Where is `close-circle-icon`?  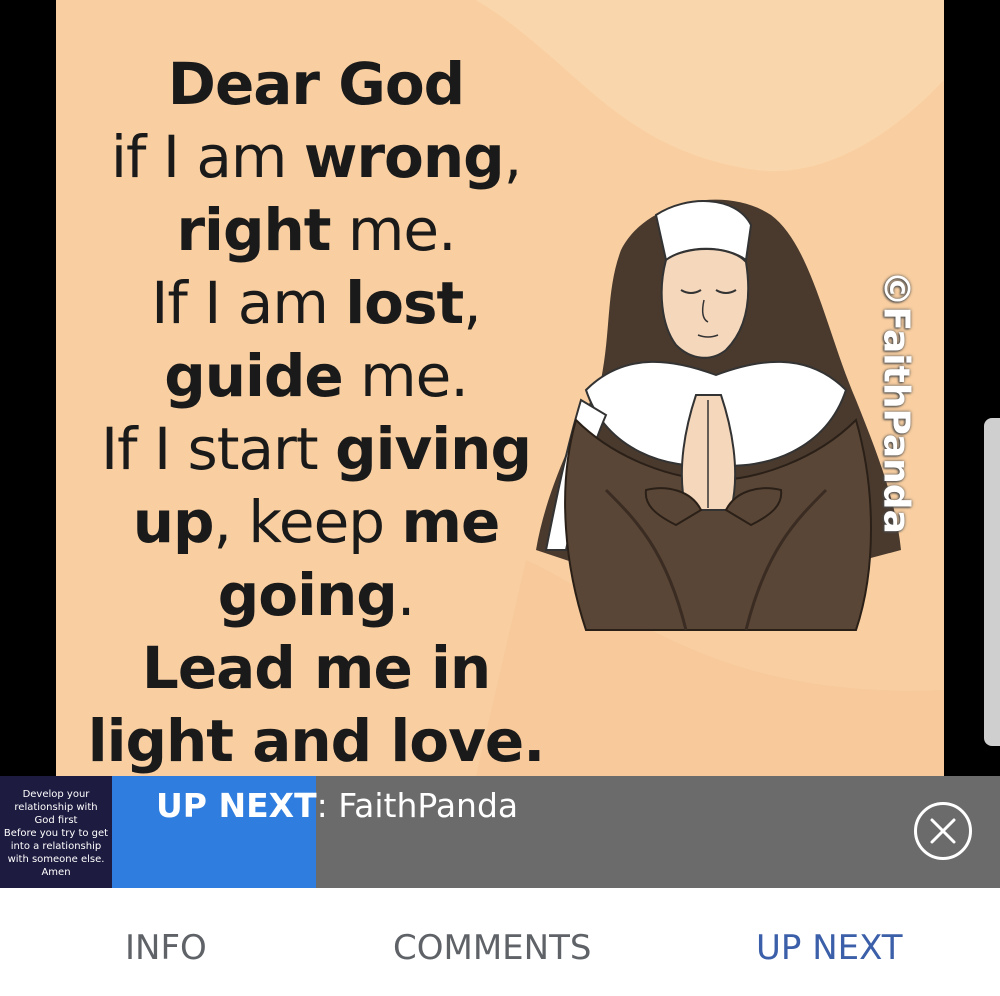 close-circle-icon is located at coordinates (943, 831).